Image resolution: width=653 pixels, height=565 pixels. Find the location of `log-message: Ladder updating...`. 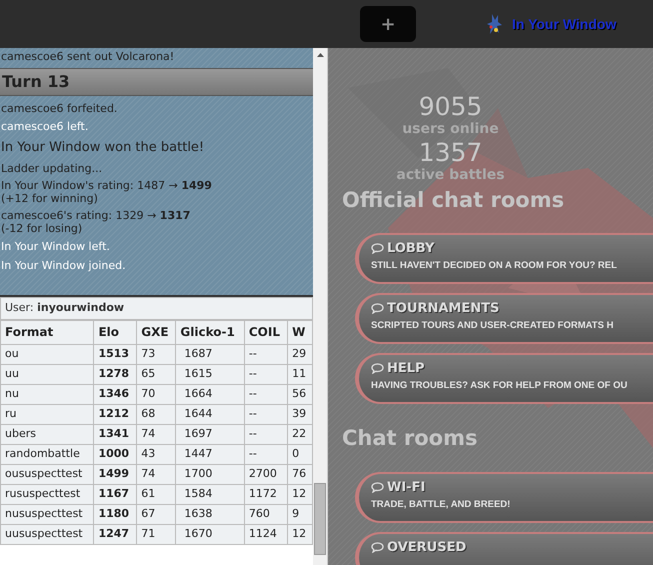

log-message: Ladder updating... is located at coordinates (52, 169).